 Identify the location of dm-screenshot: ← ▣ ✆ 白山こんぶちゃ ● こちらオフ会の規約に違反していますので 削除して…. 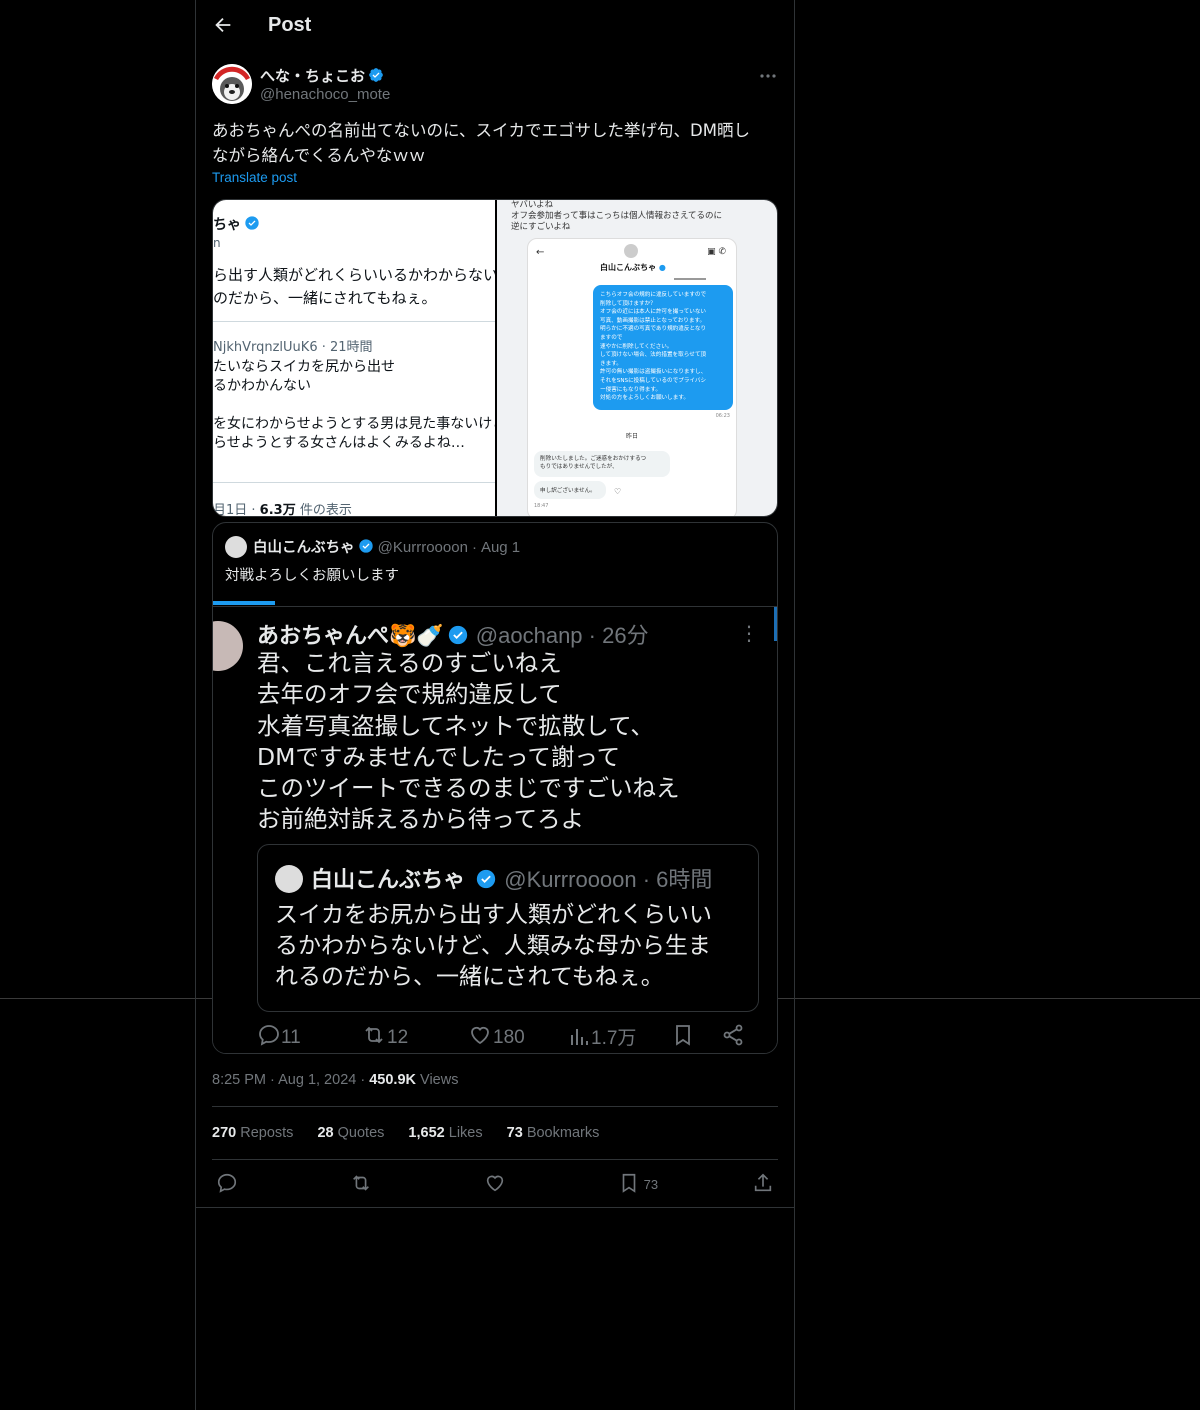
(632, 377).